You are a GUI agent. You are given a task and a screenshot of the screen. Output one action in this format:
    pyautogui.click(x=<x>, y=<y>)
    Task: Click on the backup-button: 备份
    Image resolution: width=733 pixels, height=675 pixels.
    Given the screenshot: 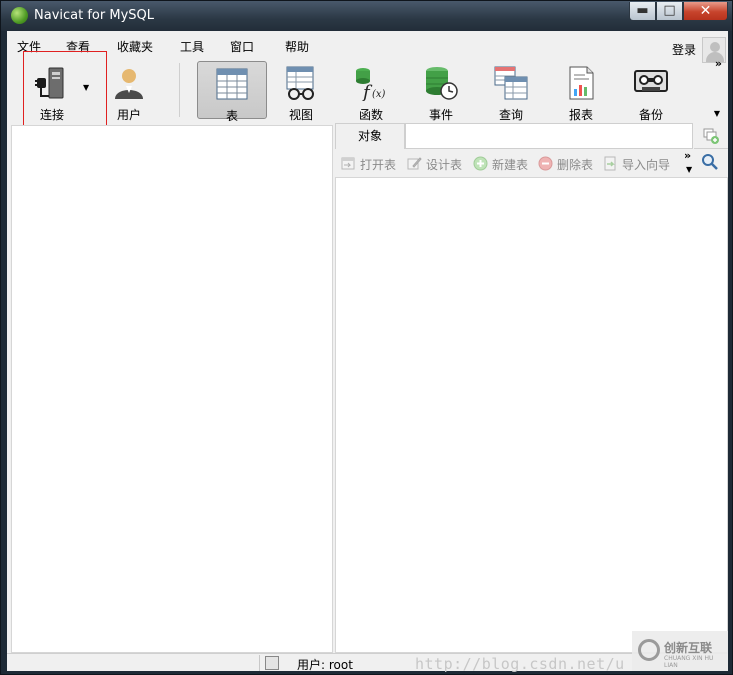 What is the action you would take?
    pyautogui.click(x=651, y=91)
    